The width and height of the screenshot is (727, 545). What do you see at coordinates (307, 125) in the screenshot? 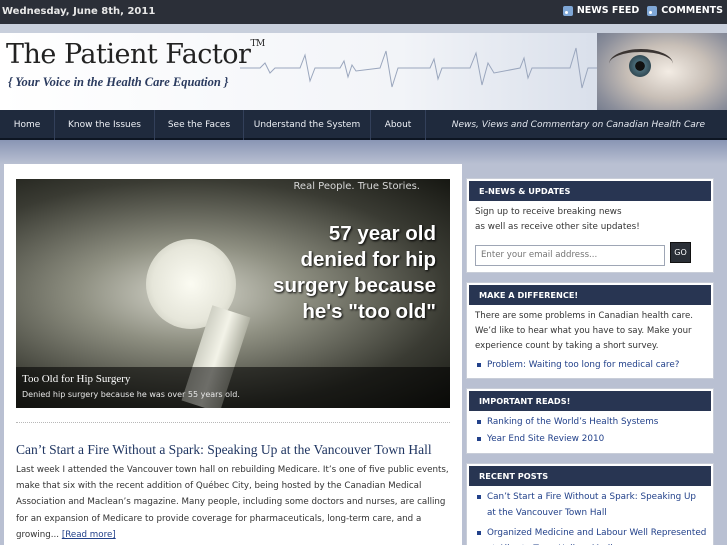
I see `nav-understand-the-system: Understand the System` at bounding box center [307, 125].